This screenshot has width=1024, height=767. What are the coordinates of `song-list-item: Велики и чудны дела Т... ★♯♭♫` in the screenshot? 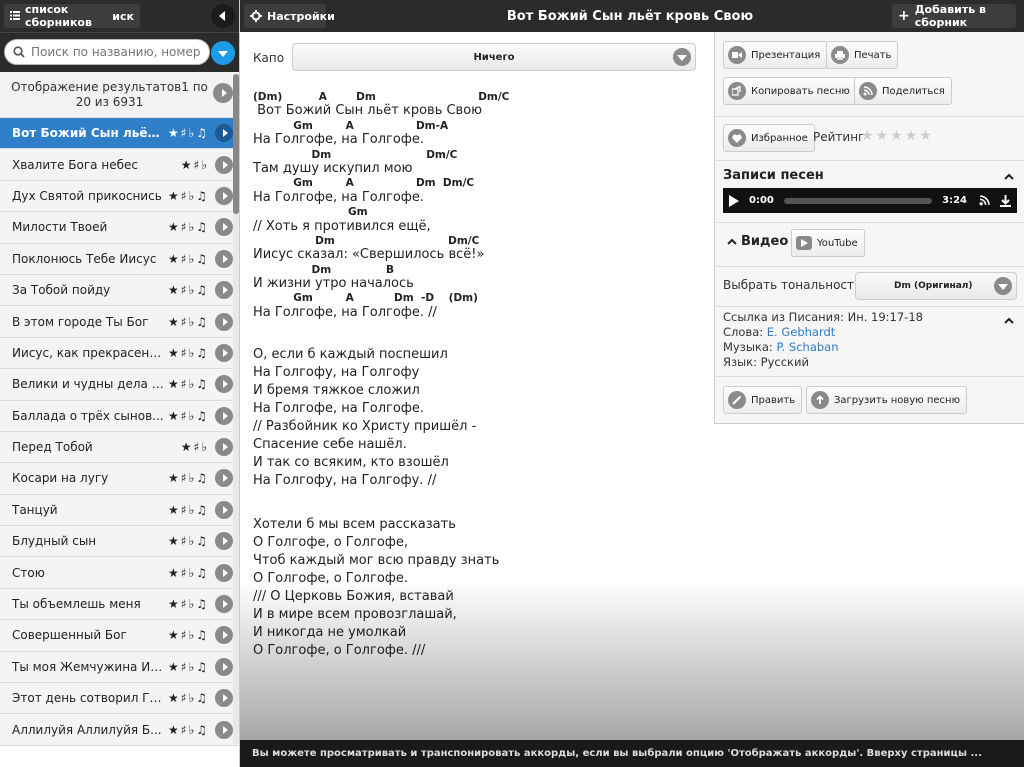 It's located at (119, 385).